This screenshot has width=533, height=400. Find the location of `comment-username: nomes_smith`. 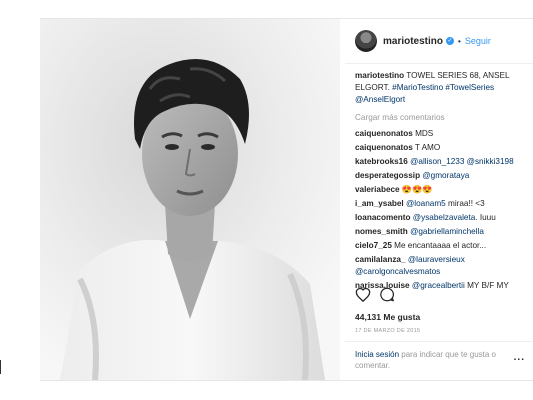

comment-username: nomes_smith is located at coordinates (381, 231).